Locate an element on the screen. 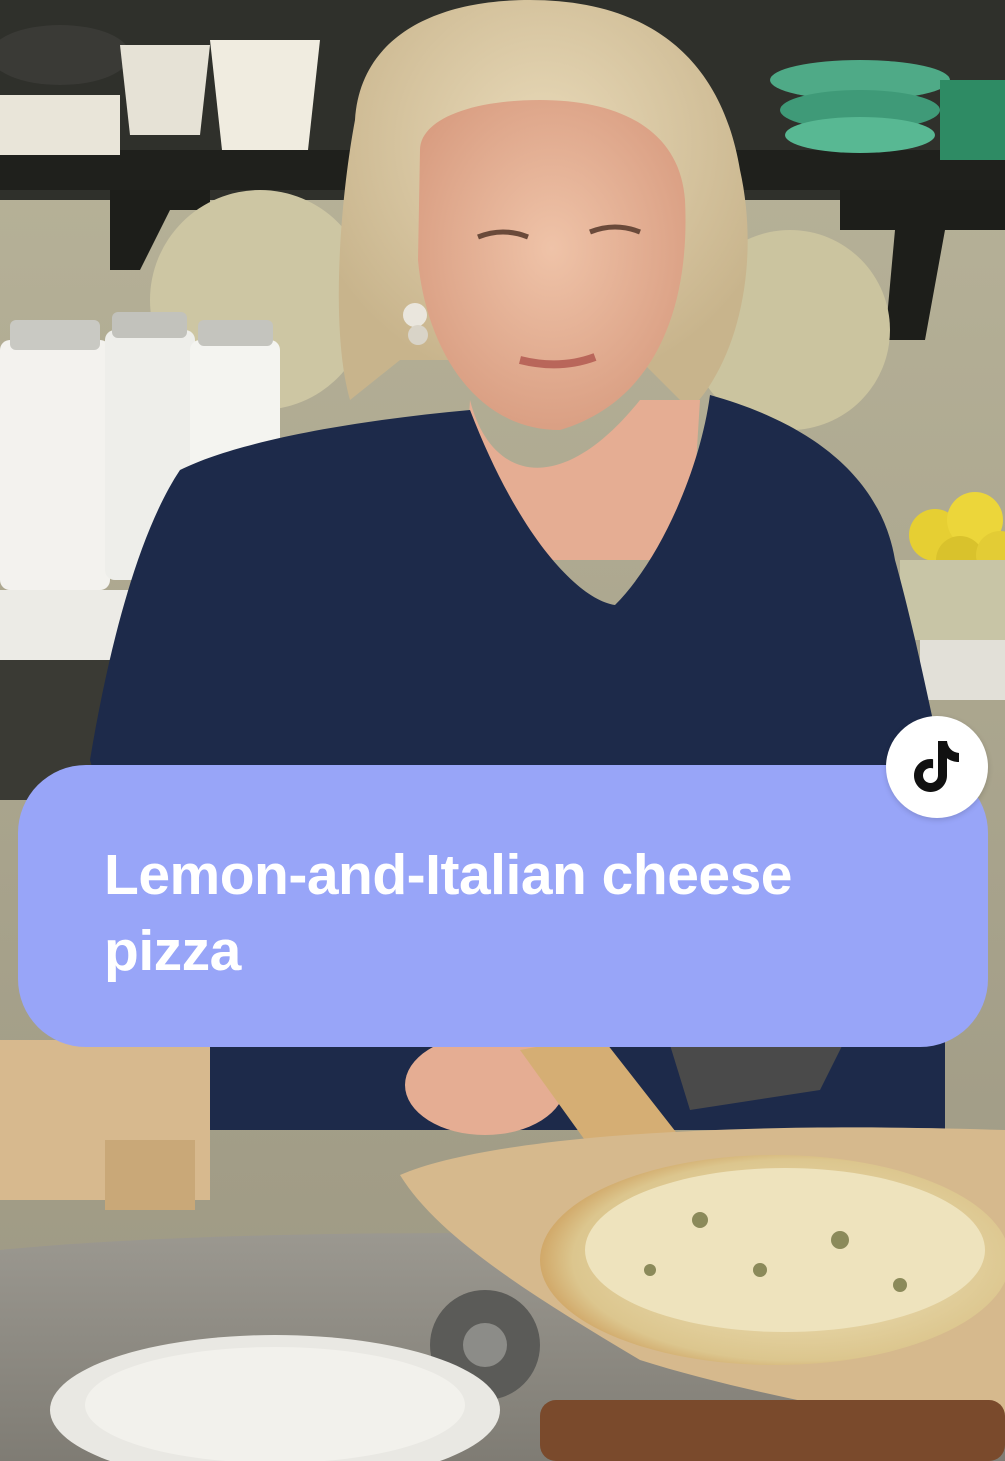 The height and width of the screenshot is (1461, 1005). caption-text: Lemon-and-Italian cheese pizza is located at coordinates (448, 913).